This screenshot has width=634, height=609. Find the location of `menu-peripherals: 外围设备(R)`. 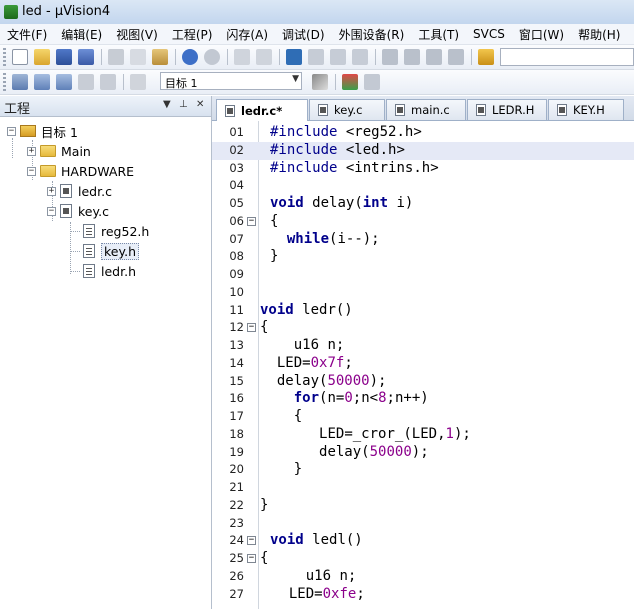

menu-peripherals: 外围设备(R) is located at coordinates (372, 34).